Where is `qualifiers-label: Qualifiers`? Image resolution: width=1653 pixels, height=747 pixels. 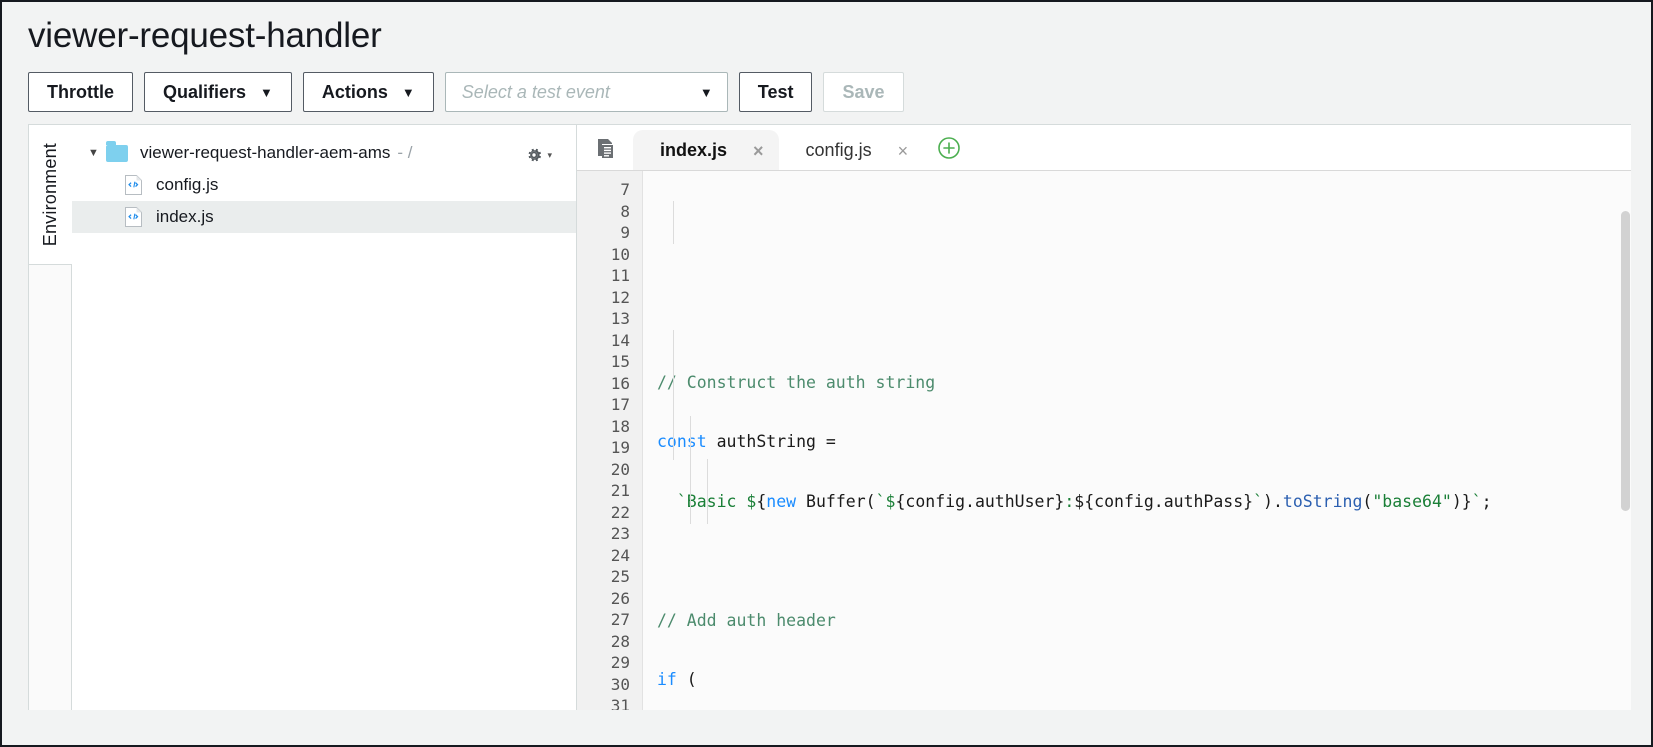
qualifiers-label: Qualifiers is located at coordinates (205, 91).